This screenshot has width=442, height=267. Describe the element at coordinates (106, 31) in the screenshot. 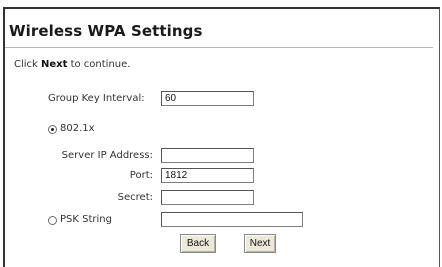

I see `page-title: Wireless WPA Settings` at that location.